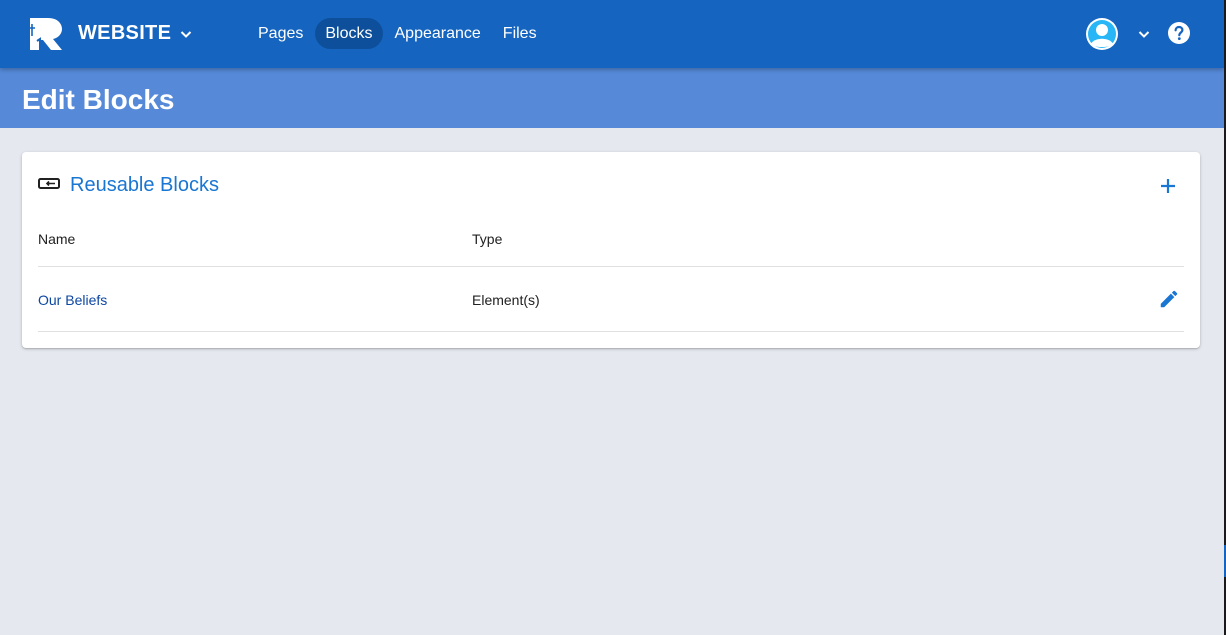 This screenshot has height=635, width=1226. Describe the element at coordinates (506, 300) in the screenshot. I see `block-type: Element(s)` at that location.